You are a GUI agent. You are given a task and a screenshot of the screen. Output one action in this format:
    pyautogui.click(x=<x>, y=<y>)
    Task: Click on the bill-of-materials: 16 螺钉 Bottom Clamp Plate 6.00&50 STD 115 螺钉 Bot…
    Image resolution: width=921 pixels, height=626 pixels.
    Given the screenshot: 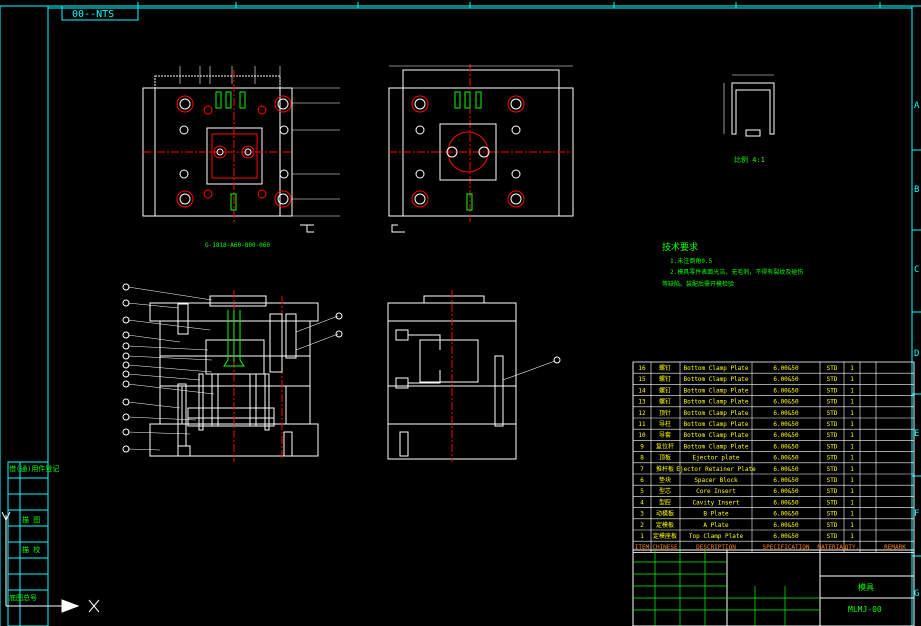 What is the action you would take?
    pyautogui.click(x=773, y=457)
    